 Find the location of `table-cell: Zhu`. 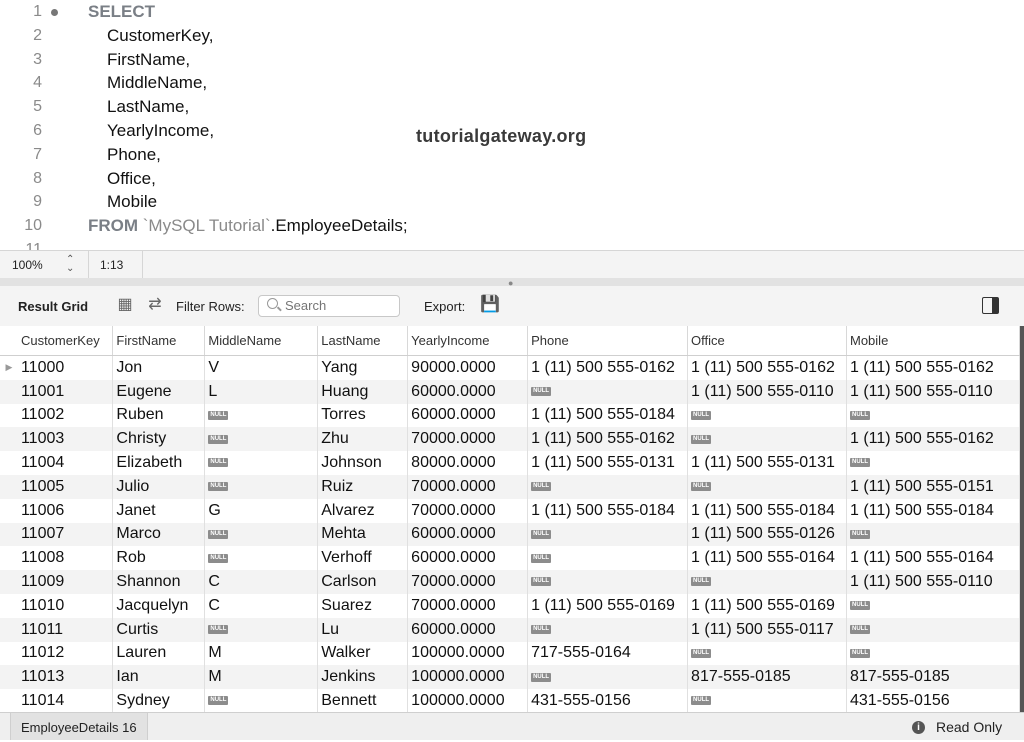

table-cell: Zhu is located at coordinates (363, 439).